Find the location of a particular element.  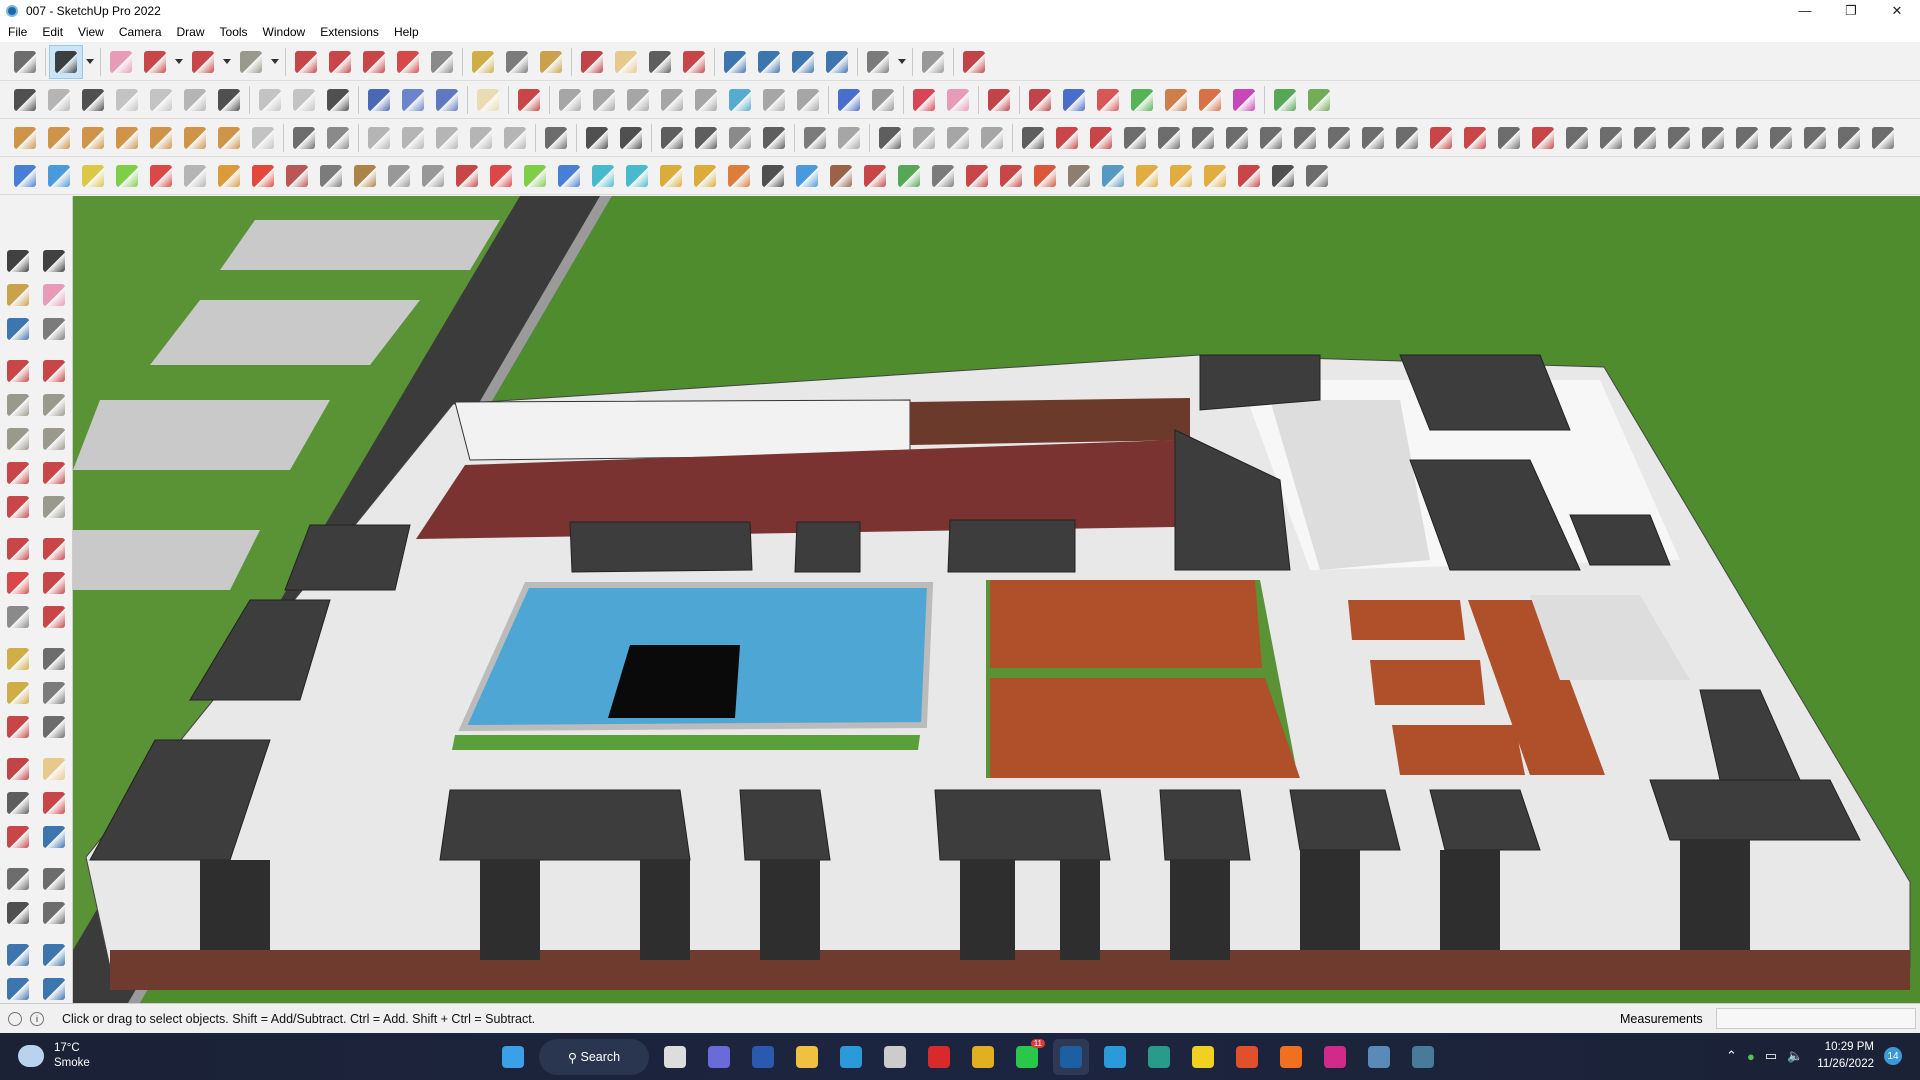

tool-erase-tool-button is located at coordinates (958, 100).